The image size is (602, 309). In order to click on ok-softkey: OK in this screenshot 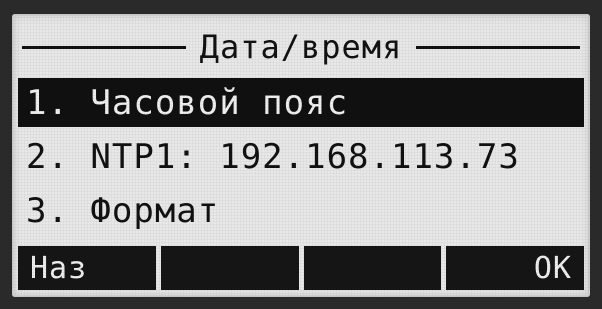, I will do `click(515, 268)`.